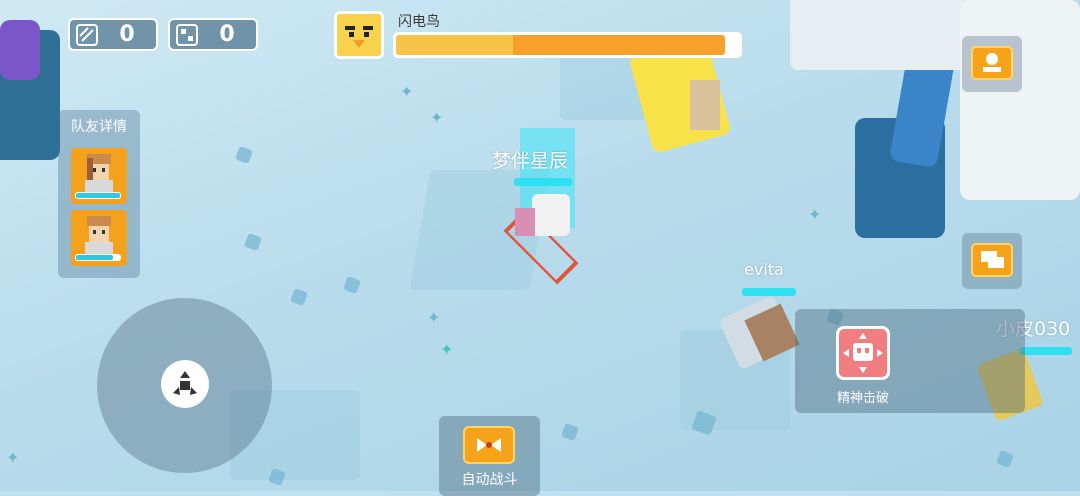  Describe the element at coordinates (530, 161) in the screenshot. I see `player-name: 梦伴星辰` at that location.